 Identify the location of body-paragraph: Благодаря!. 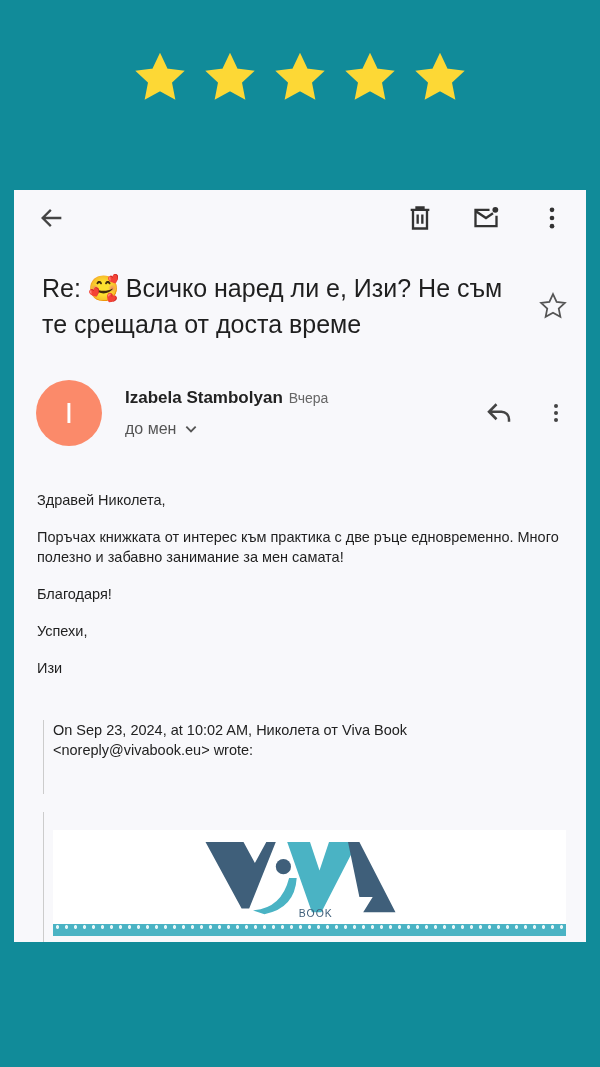
(75, 594).